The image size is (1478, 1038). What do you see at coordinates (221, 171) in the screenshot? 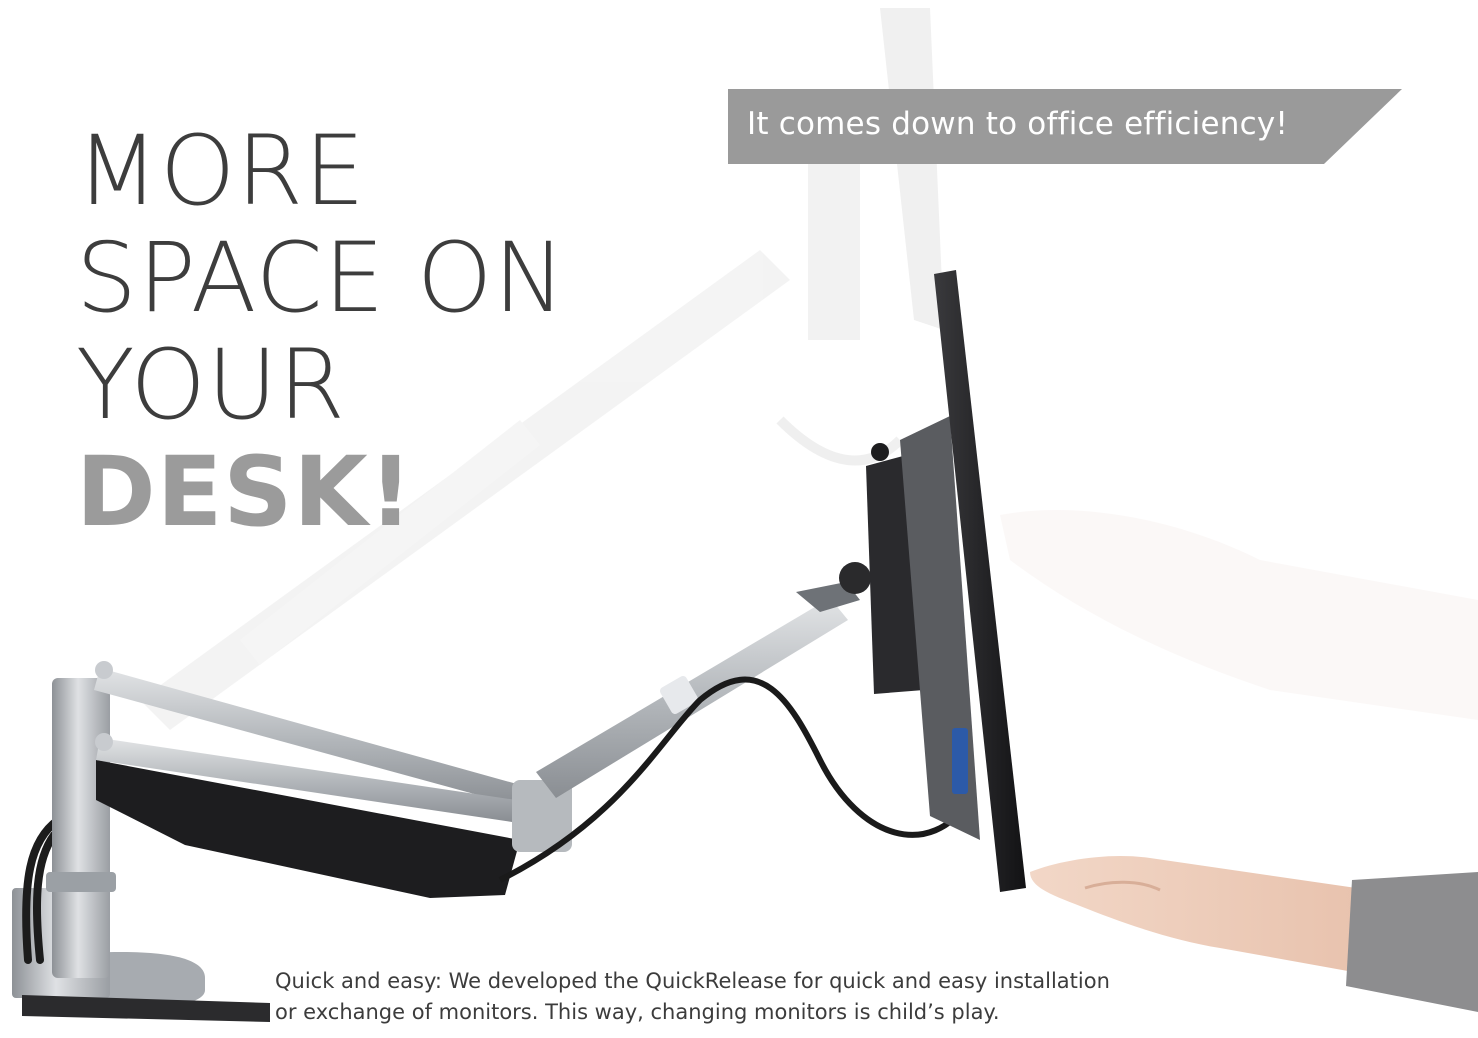
I see `headline-line-1: MORE` at bounding box center [221, 171].